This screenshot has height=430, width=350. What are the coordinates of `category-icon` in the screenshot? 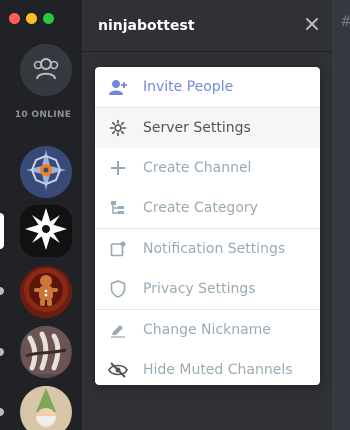 It's located at (118, 208).